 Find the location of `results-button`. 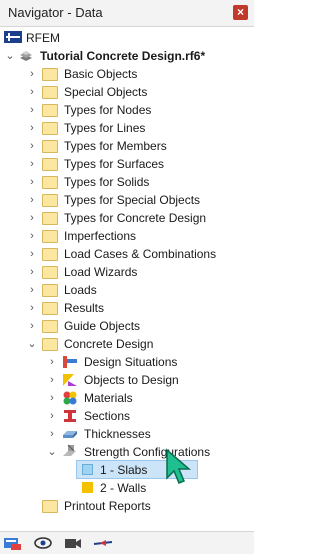

results-button is located at coordinates (103, 543).